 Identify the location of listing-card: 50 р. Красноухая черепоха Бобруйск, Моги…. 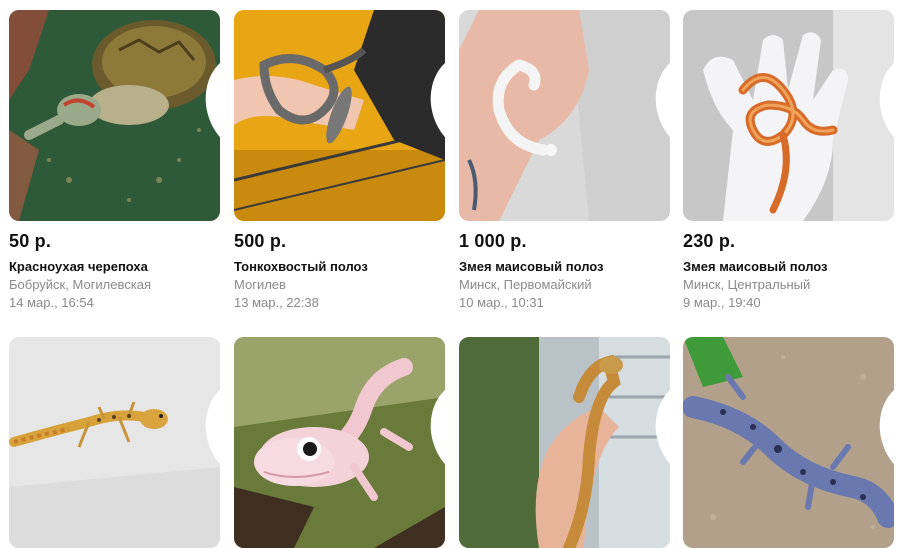
(114, 160).